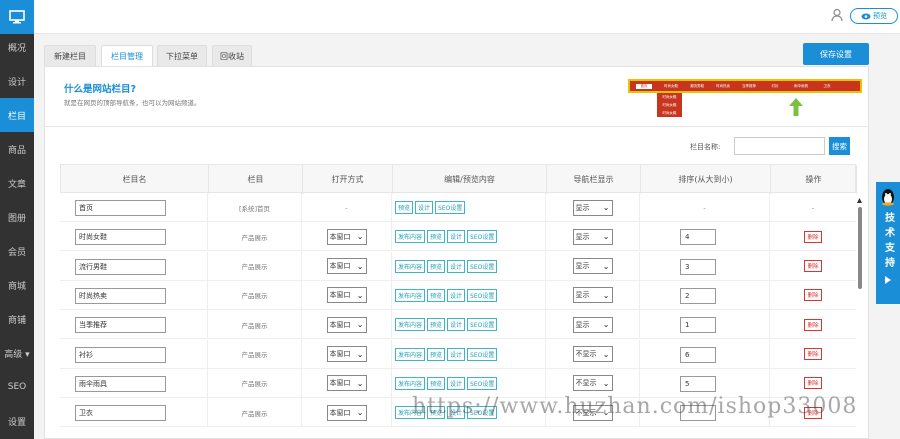  What do you see at coordinates (704, 207) in the screenshot?
I see `order-text: -` at bounding box center [704, 207].